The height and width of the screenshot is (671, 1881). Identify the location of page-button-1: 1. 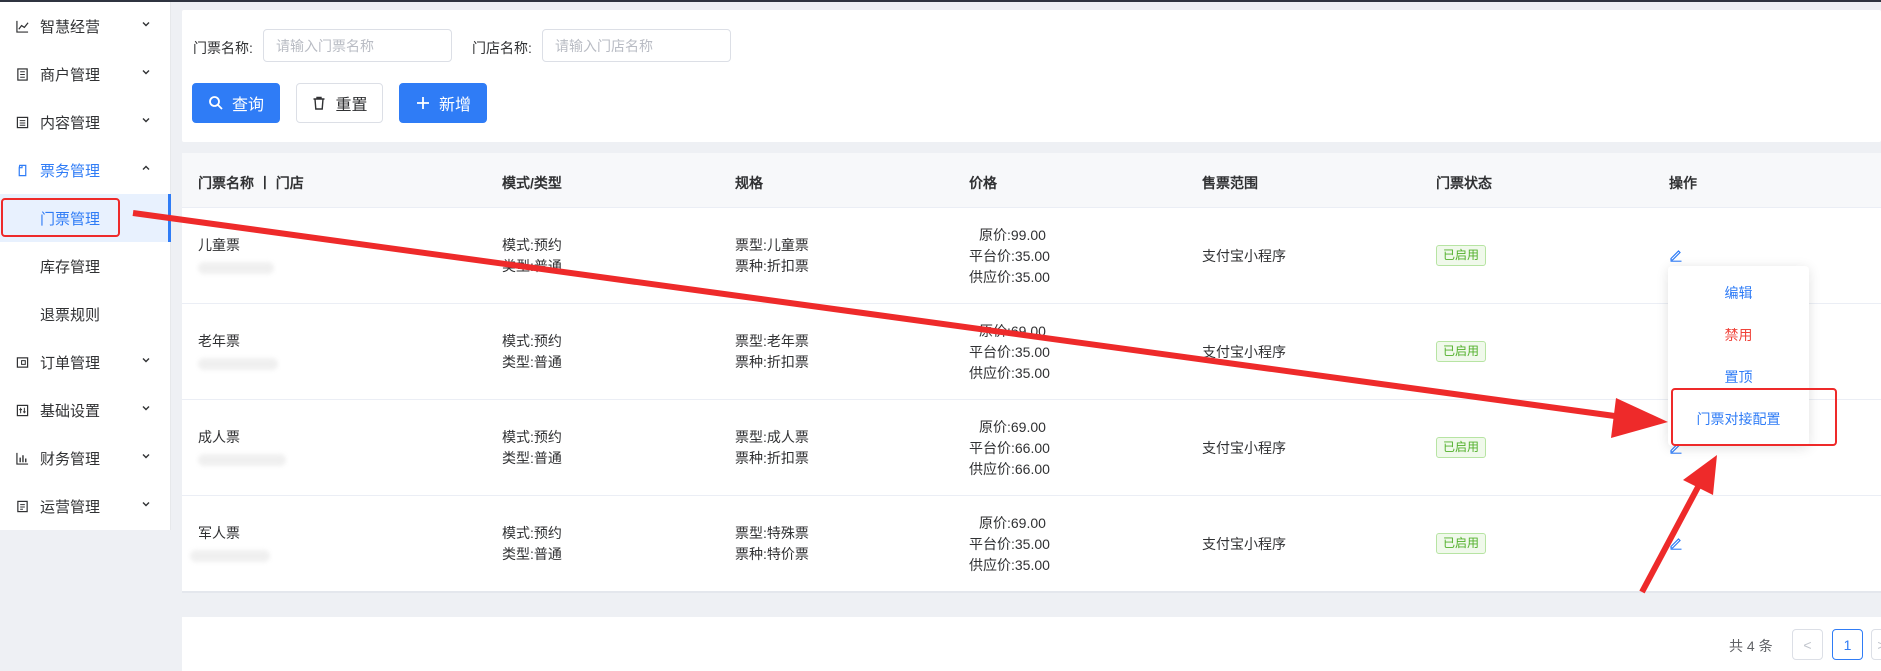
(1847, 644).